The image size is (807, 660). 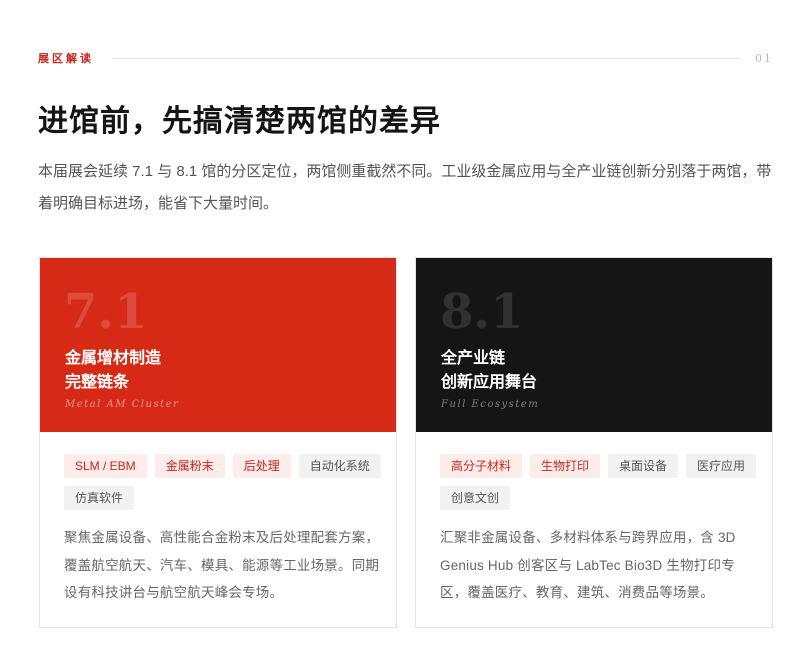 What do you see at coordinates (475, 498) in the screenshot?
I see `tag: 创意文创` at bounding box center [475, 498].